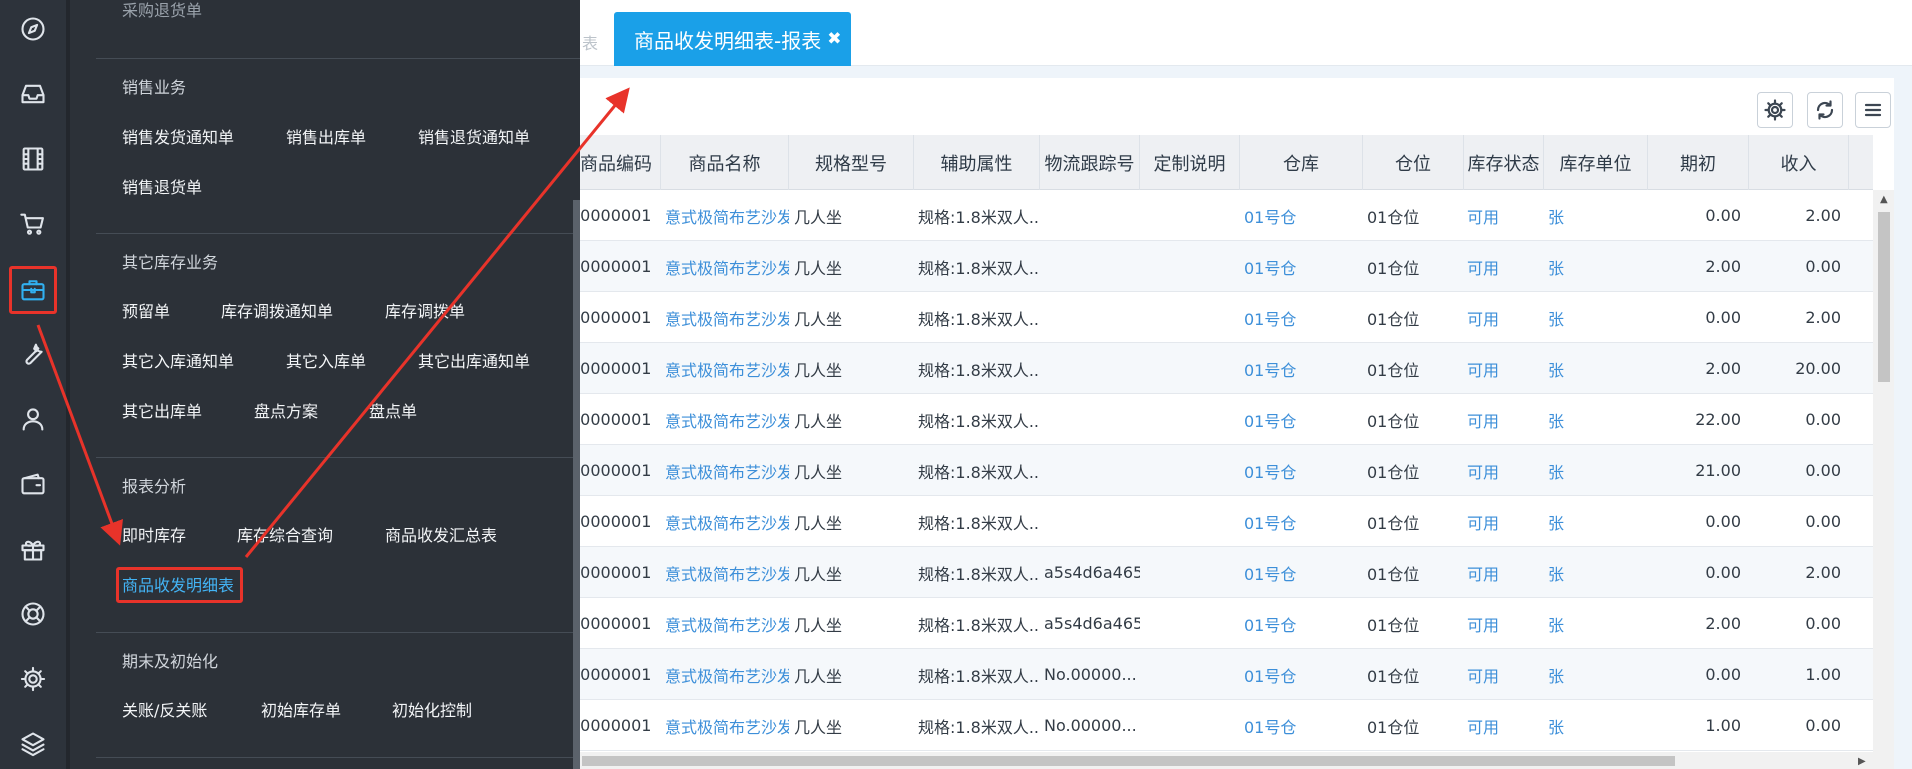  Describe the element at coordinates (286, 410) in the screenshot. I see `menu-item-stocktake-plan: 盘点方案` at that location.